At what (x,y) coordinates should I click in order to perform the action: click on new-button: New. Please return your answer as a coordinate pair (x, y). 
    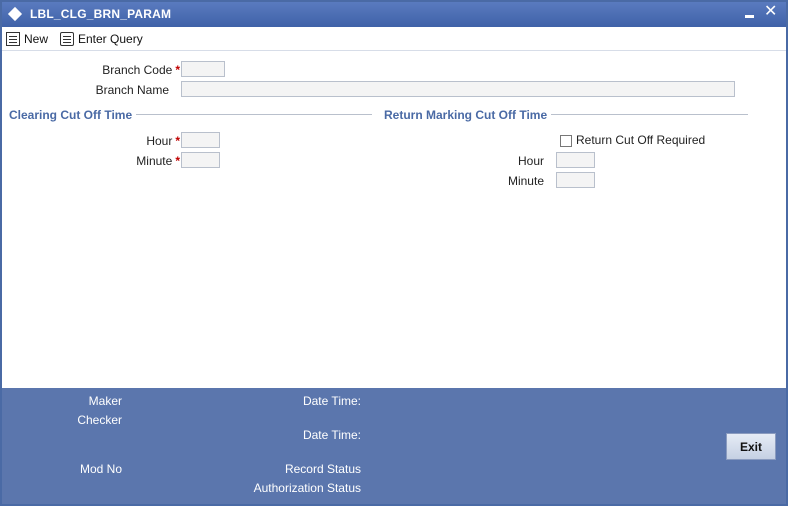
    Looking at the image, I should click on (27, 39).